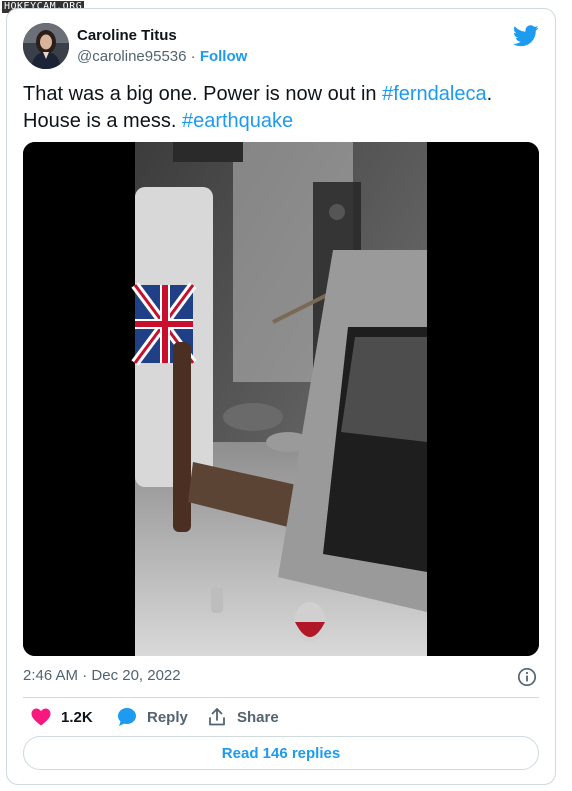  I want to click on author-name: Caroline Titus, so click(127, 35).